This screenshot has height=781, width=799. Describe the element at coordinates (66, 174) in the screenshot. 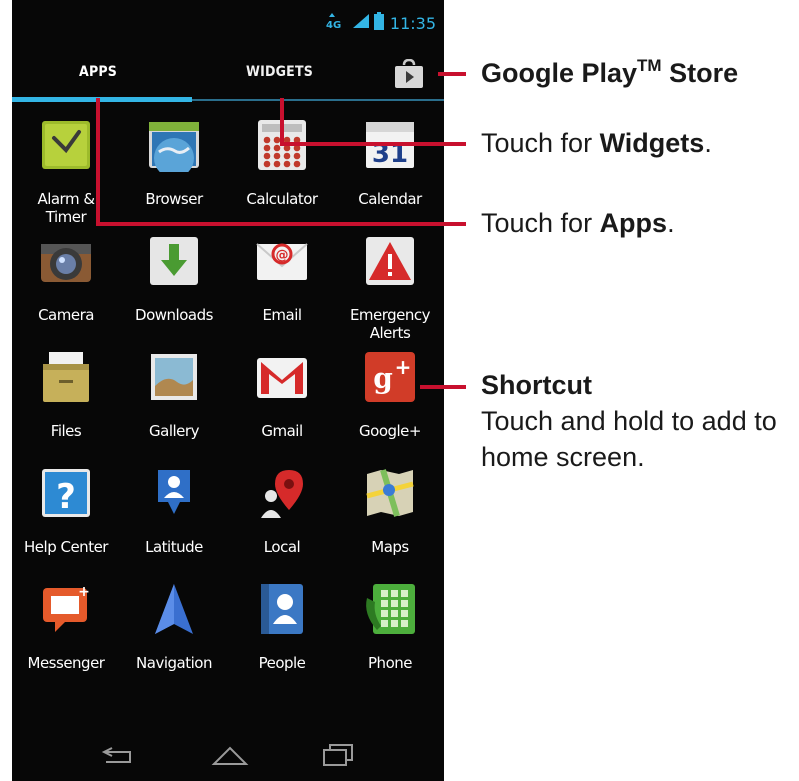

I see `app-alarm-timer: Alarm & Timer` at that location.